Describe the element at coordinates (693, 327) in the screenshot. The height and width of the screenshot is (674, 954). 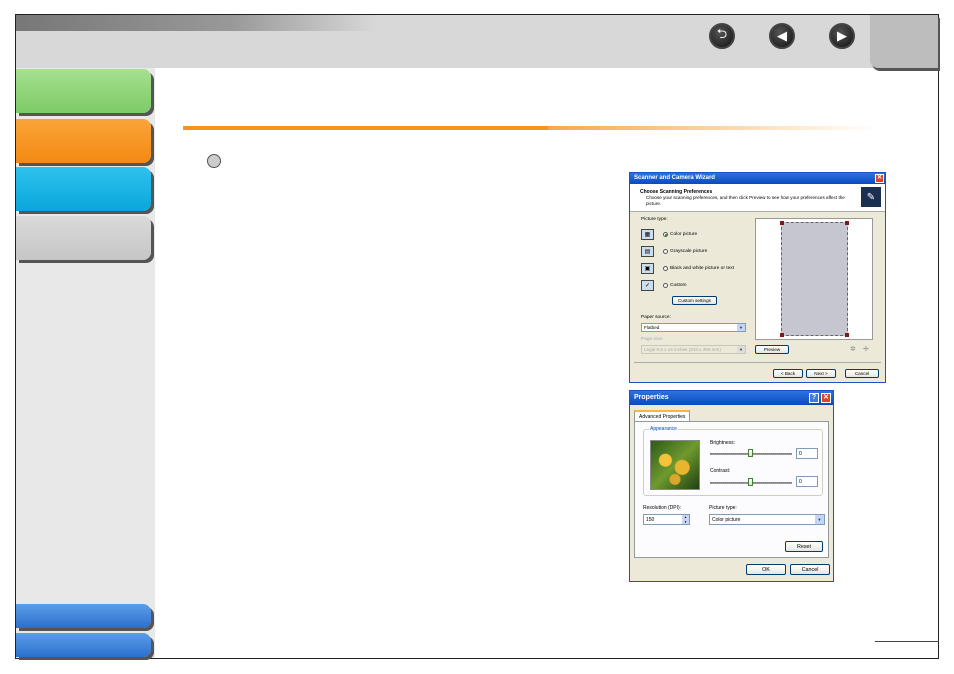
I see `paper-source-select: Flatbed ▼` at that location.